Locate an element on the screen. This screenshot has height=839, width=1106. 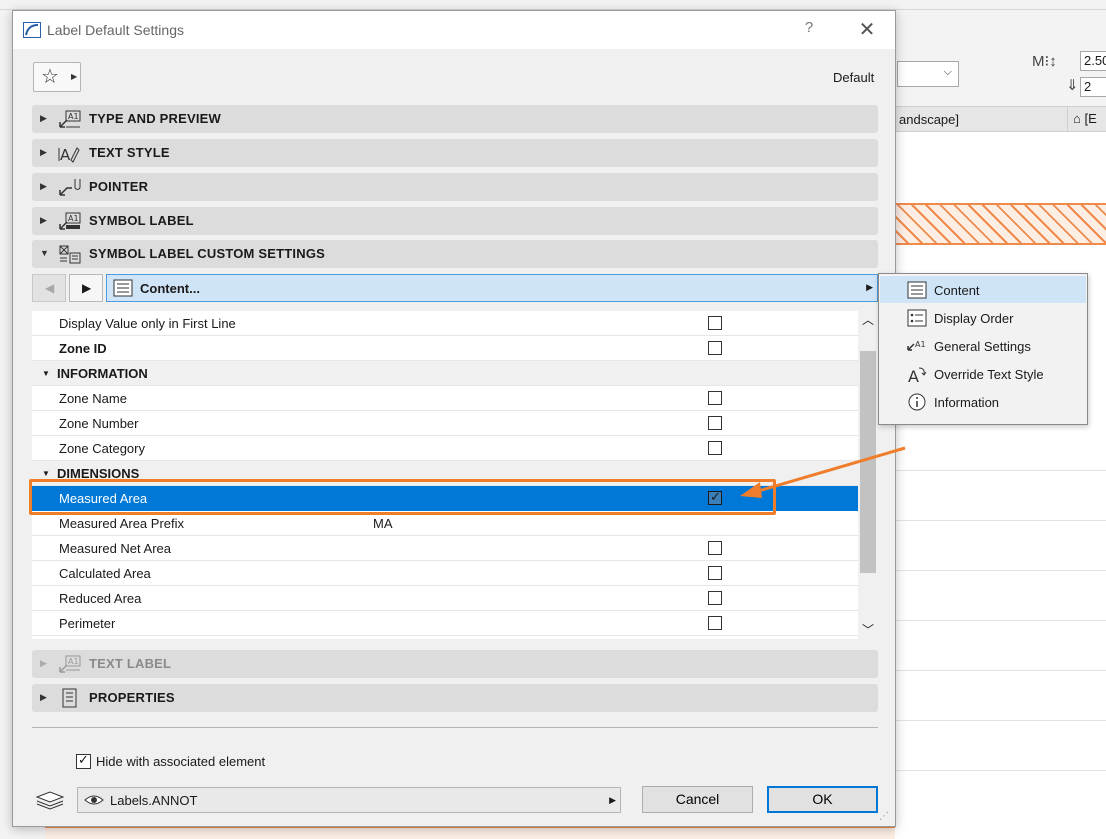
section-properties: ▶ PROPERTIES is located at coordinates (455, 698).